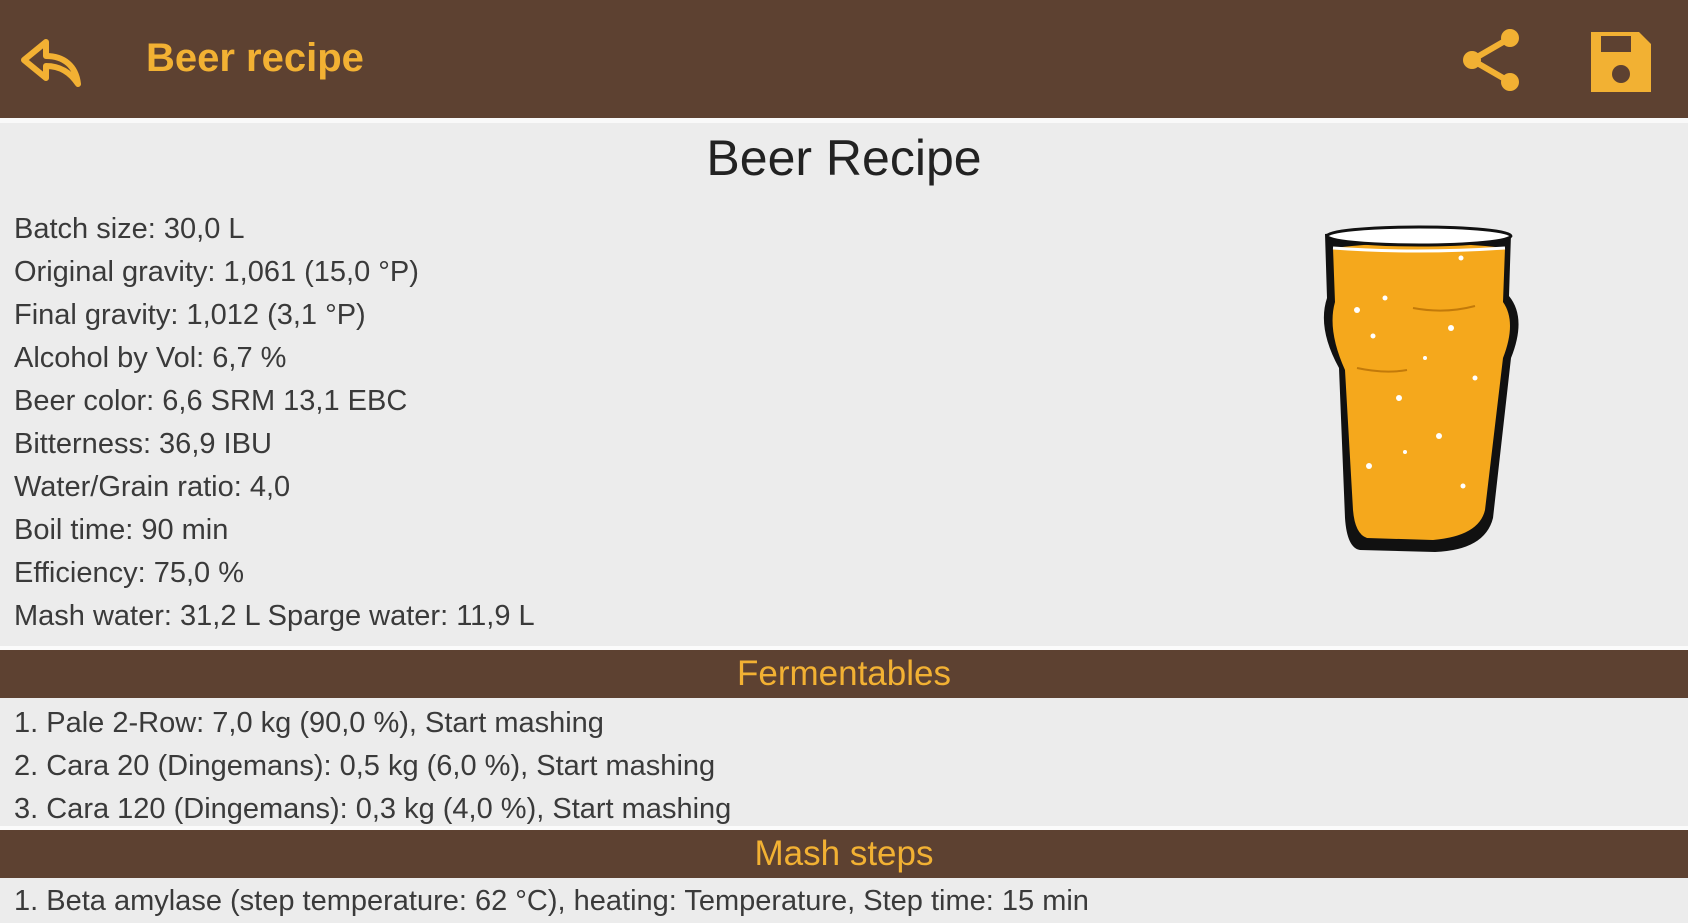 This screenshot has width=1688, height=923. What do you see at coordinates (844, 158) in the screenshot?
I see `recipe-title: Beer Recipe` at bounding box center [844, 158].